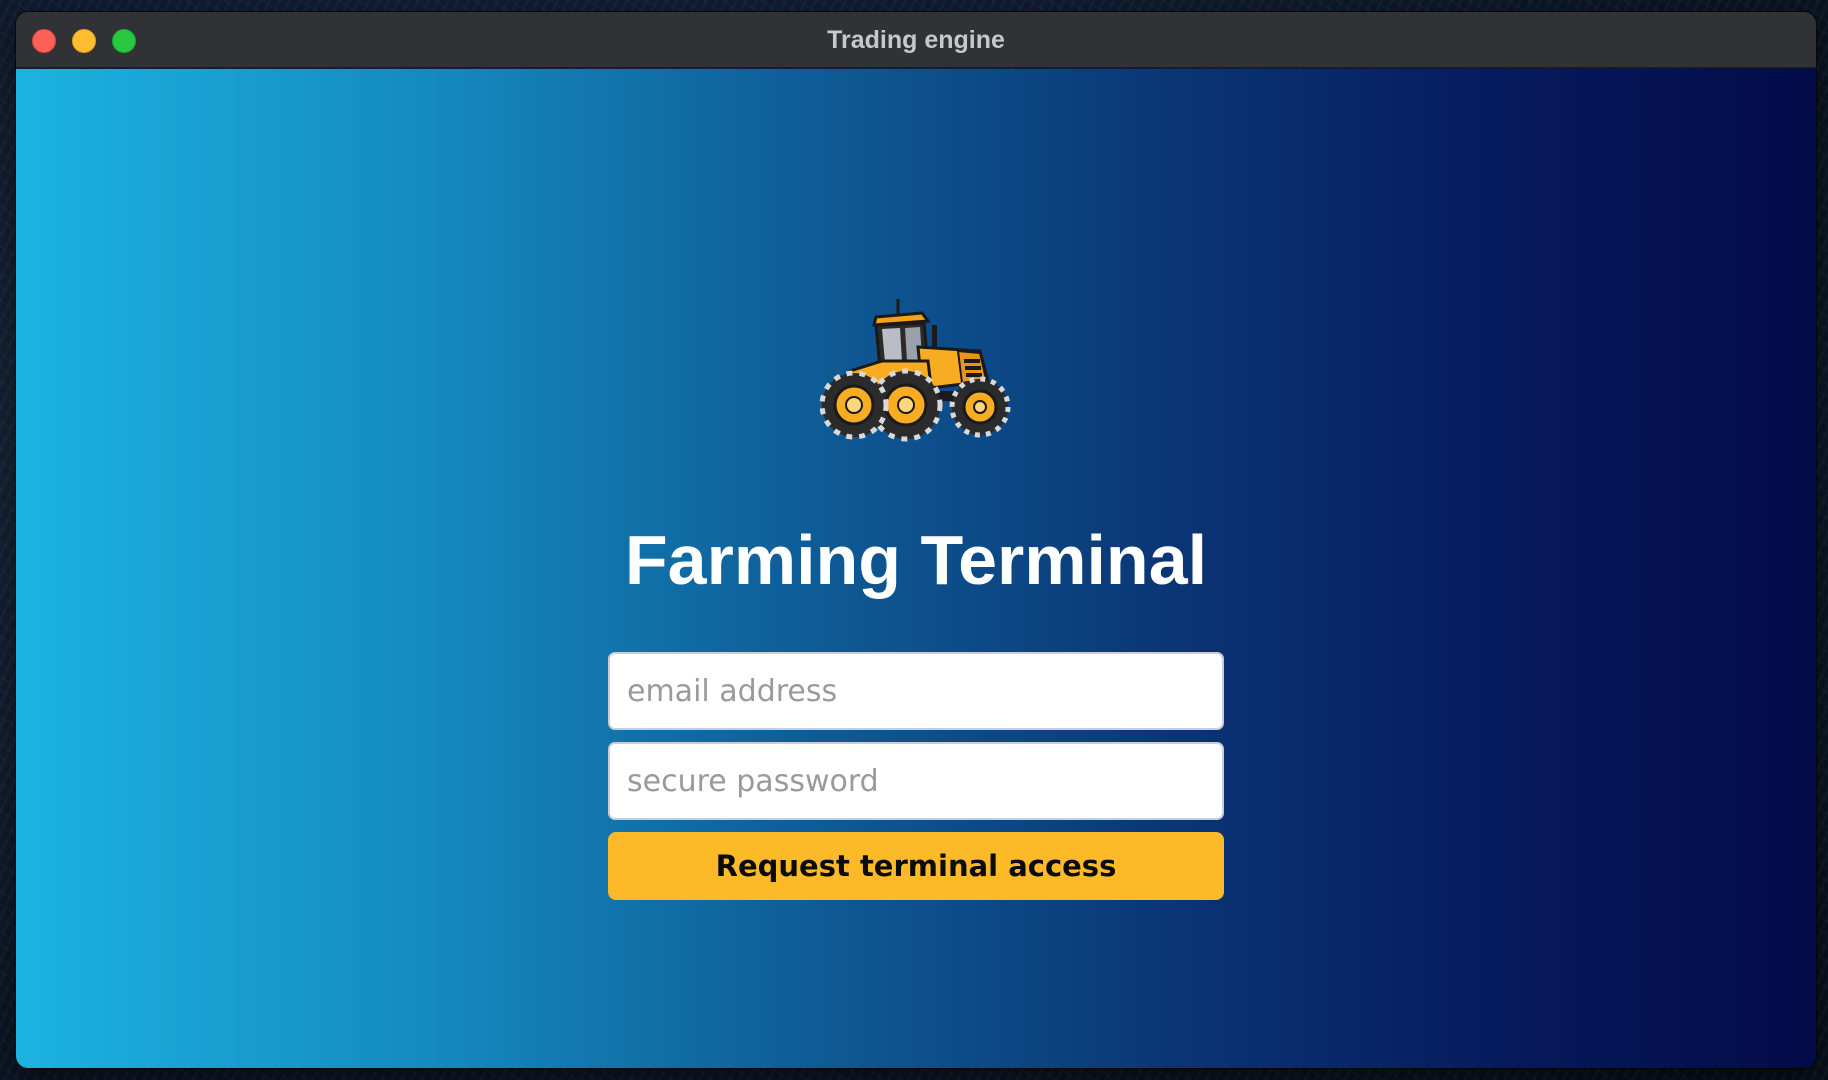 The image size is (1828, 1080). Describe the element at coordinates (916, 560) in the screenshot. I see `page-title: Farming Terminal` at that location.